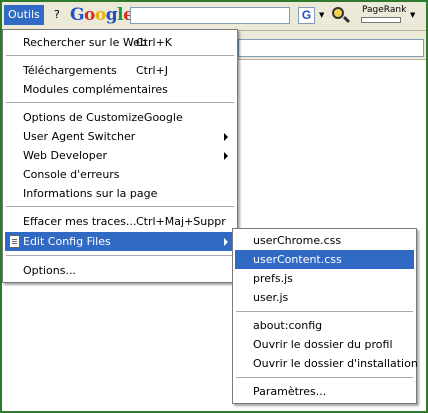  I want to click on menu-item-downloads: Téléchargements Ctrl+J, so click(120, 70).